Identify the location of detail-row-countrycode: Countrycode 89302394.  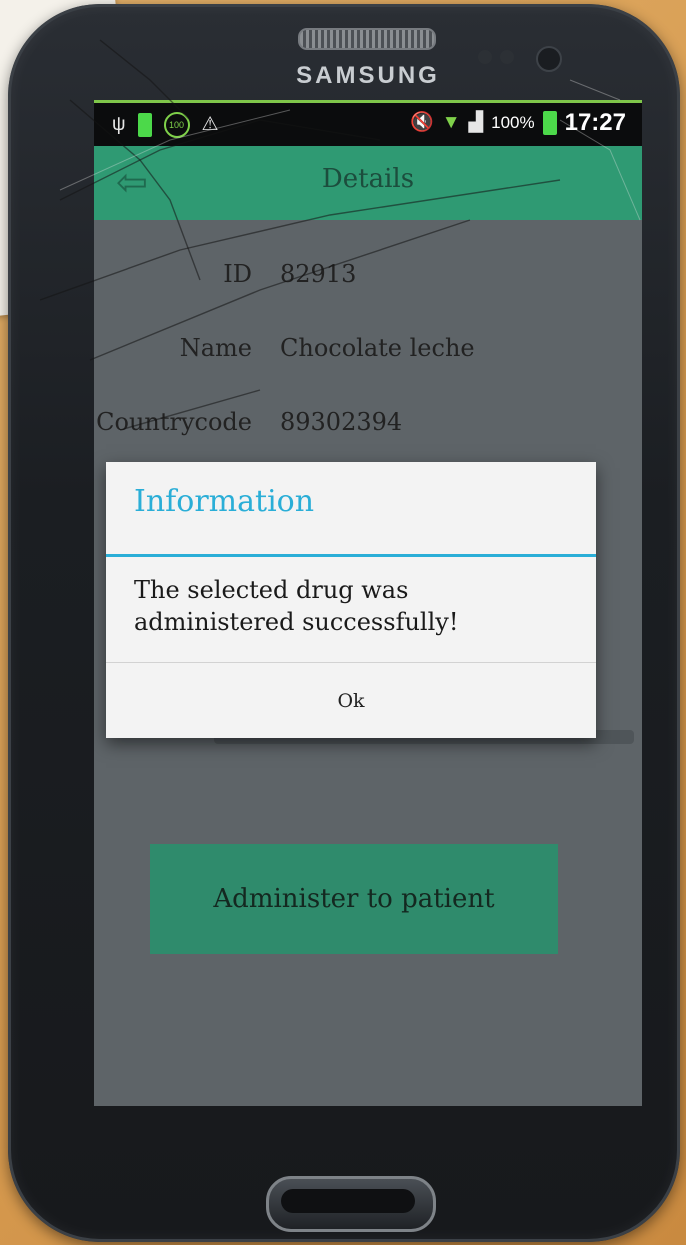
(368, 428).